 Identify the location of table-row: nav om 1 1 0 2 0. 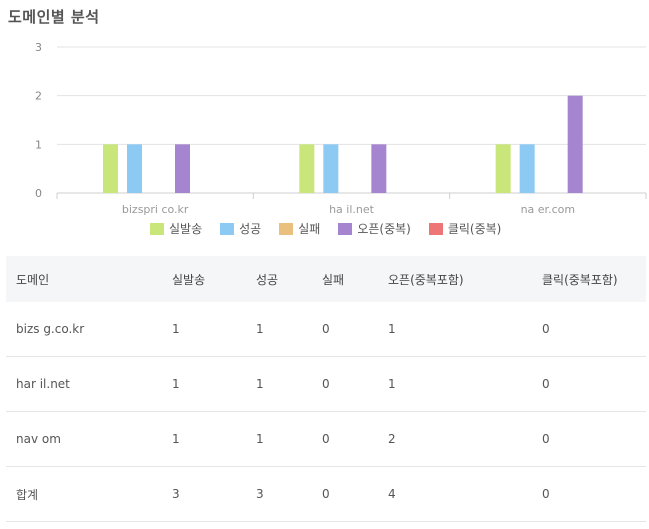
(326, 439).